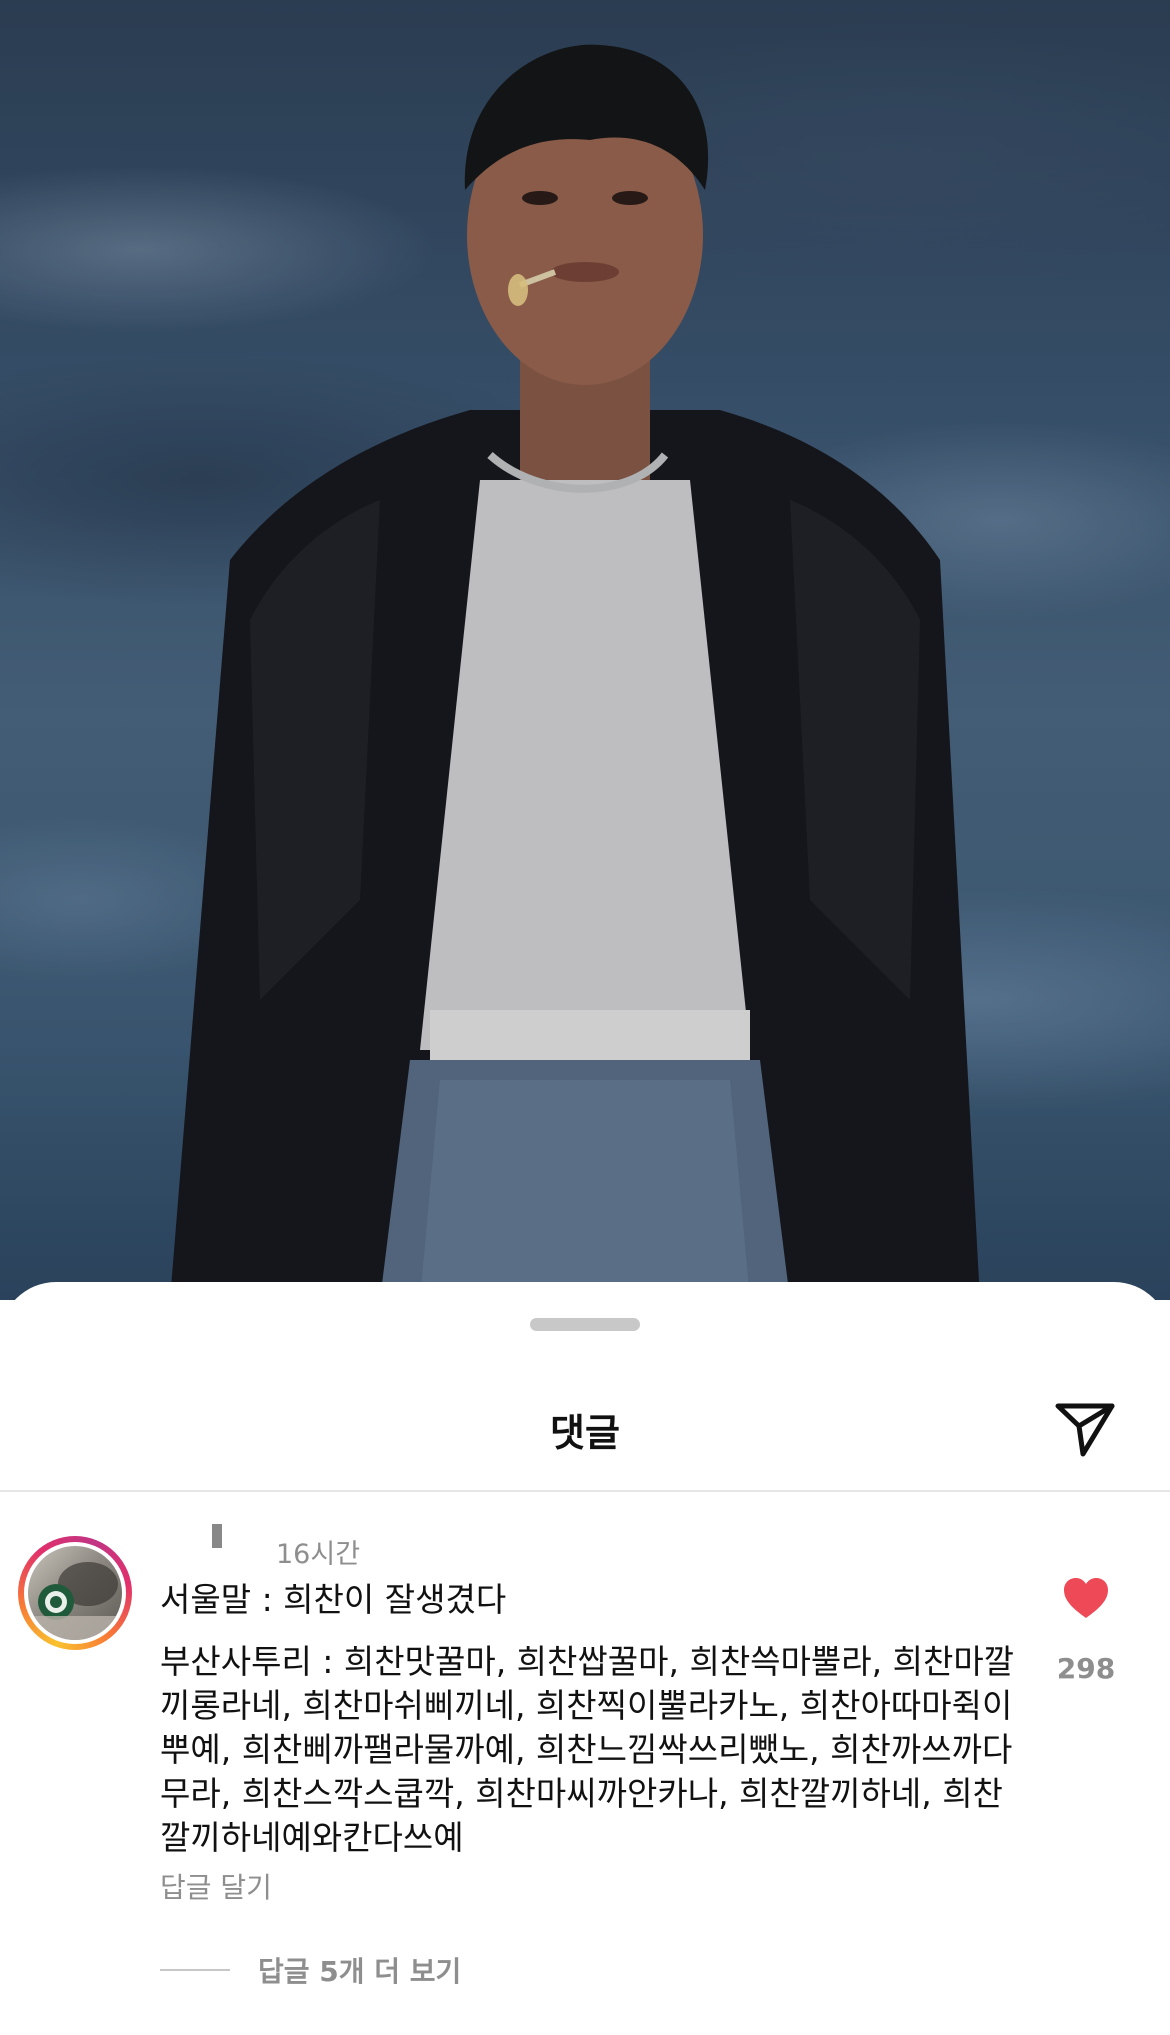 Image resolution: width=1170 pixels, height=2035 pixels. What do you see at coordinates (585, 1324) in the screenshot?
I see `sheet-grabber` at bounding box center [585, 1324].